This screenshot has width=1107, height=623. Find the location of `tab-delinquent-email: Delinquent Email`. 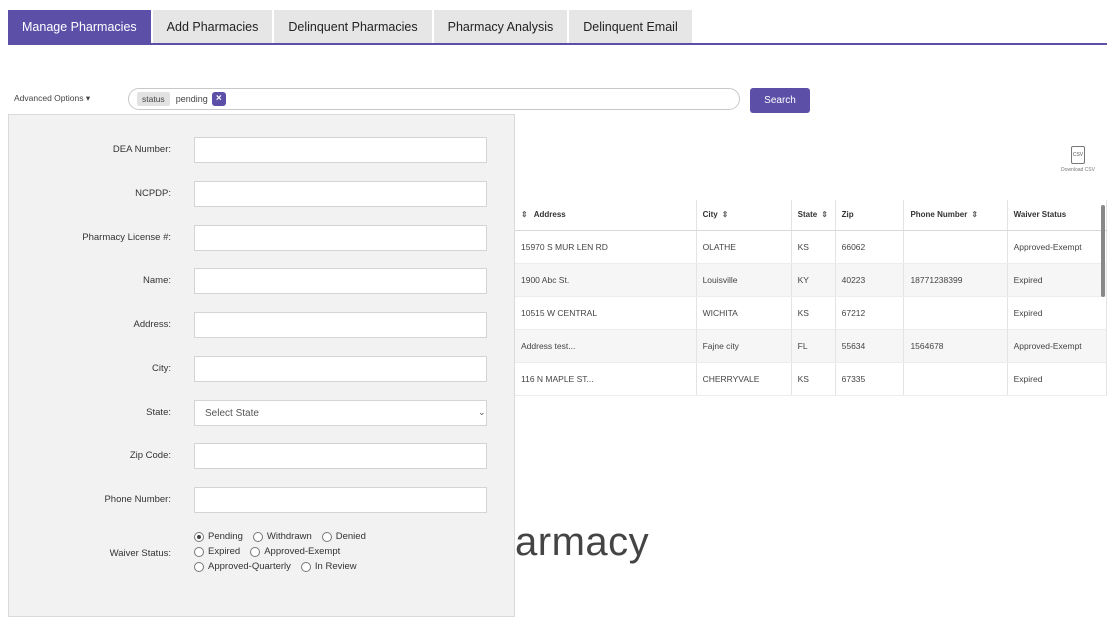

tab-delinquent-email: Delinquent Email is located at coordinates (630, 26).